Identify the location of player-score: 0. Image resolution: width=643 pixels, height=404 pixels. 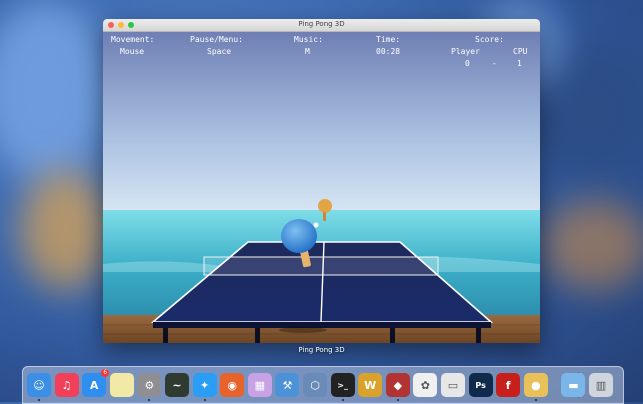
(467, 63).